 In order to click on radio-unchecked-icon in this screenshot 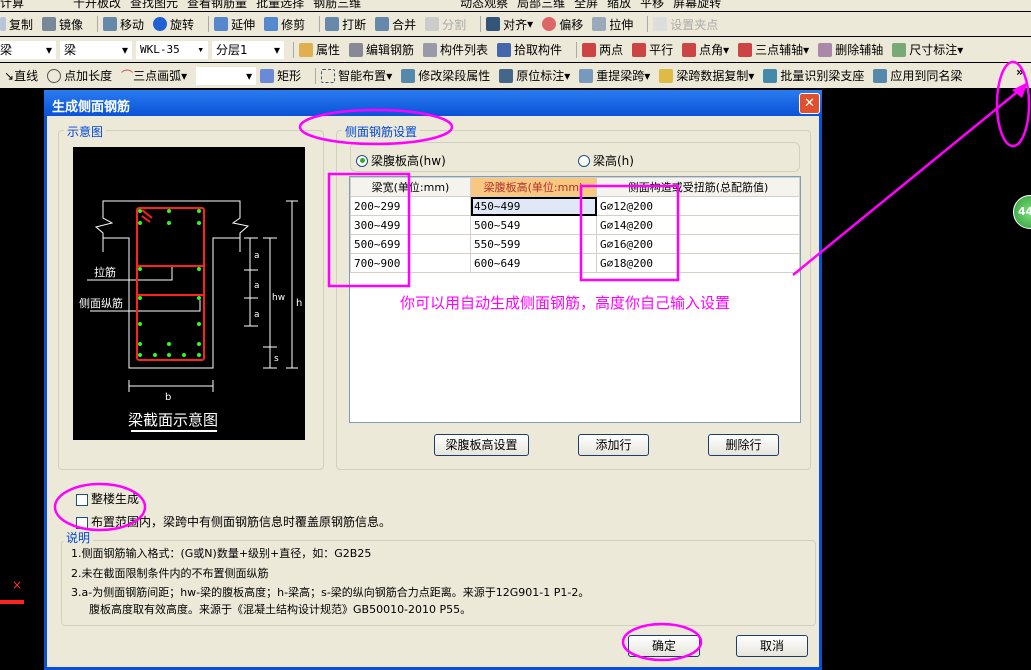, I will do `click(584, 160)`.